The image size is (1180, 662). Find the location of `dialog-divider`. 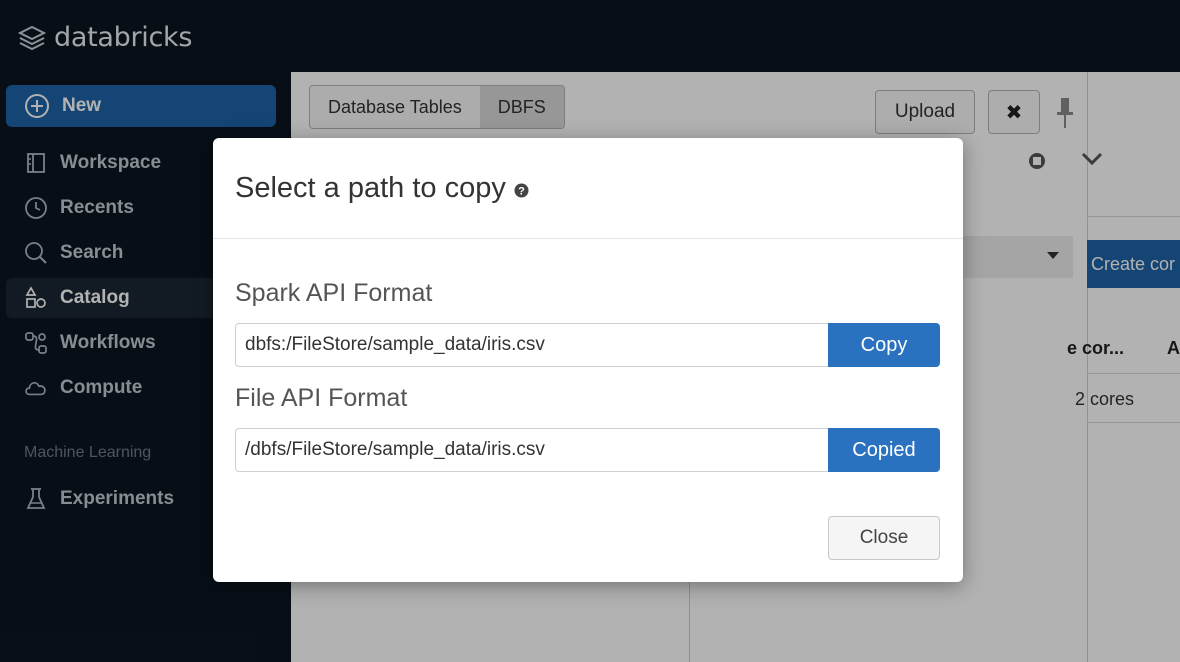

dialog-divider is located at coordinates (588, 238).